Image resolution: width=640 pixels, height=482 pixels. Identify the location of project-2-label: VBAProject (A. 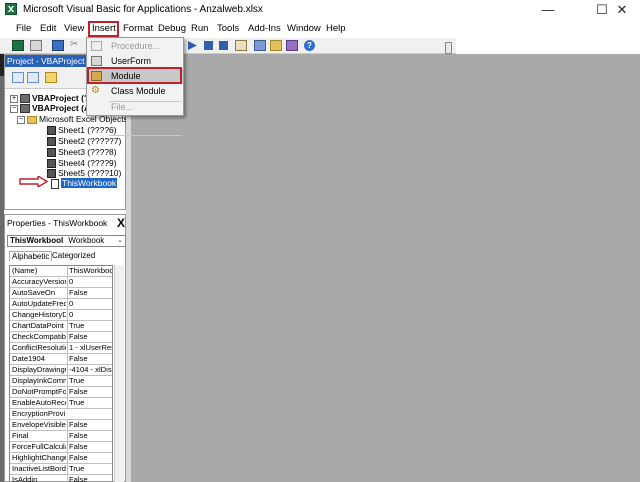
(61, 108).